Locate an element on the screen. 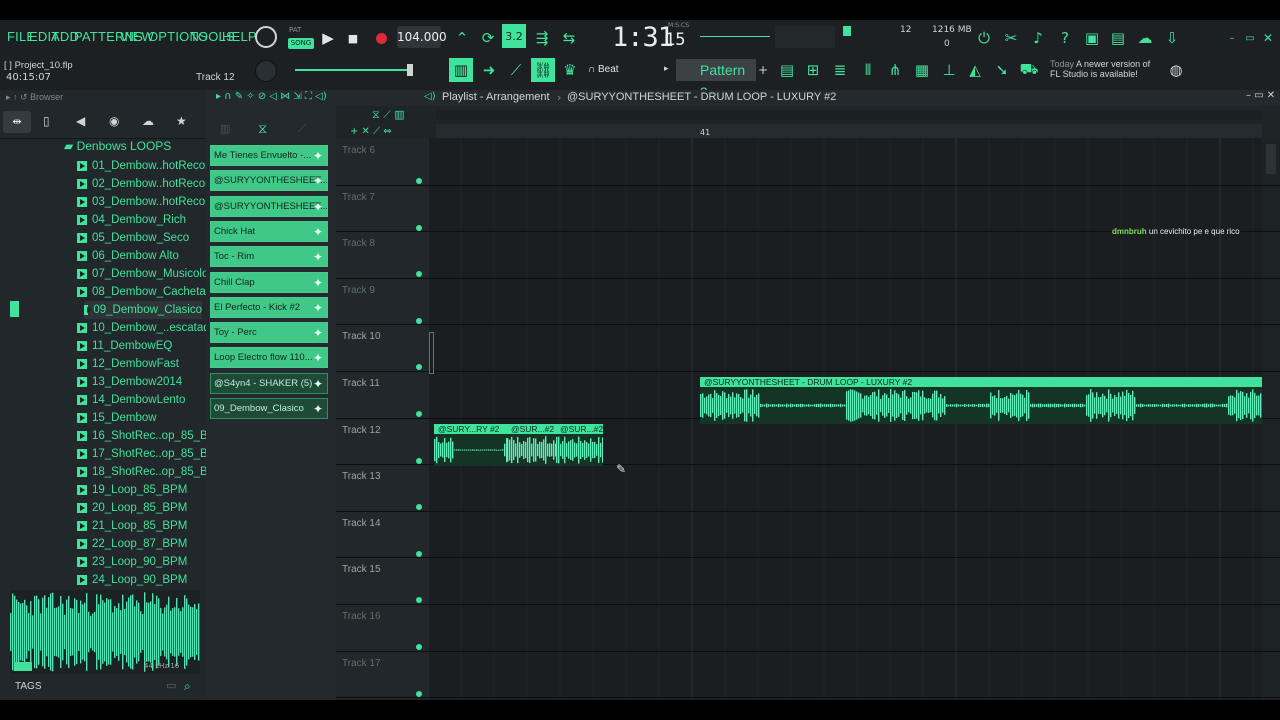 The height and width of the screenshot is (720, 1280). track-label: Track 14 is located at coordinates (361, 523).